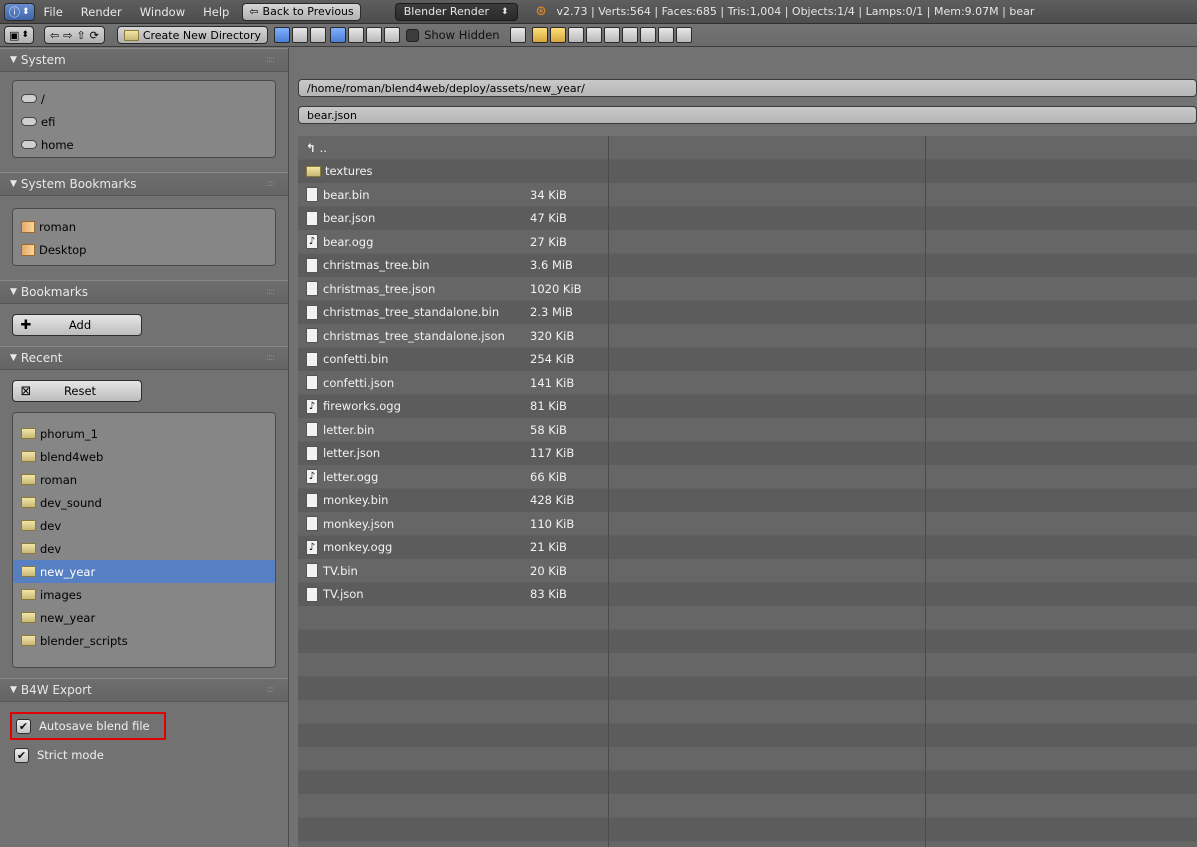 The image size is (1197, 847). What do you see at coordinates (94, 35) in the screenshot?
I see `refresh-icon: ⟳` at bounding box center [94, 35].